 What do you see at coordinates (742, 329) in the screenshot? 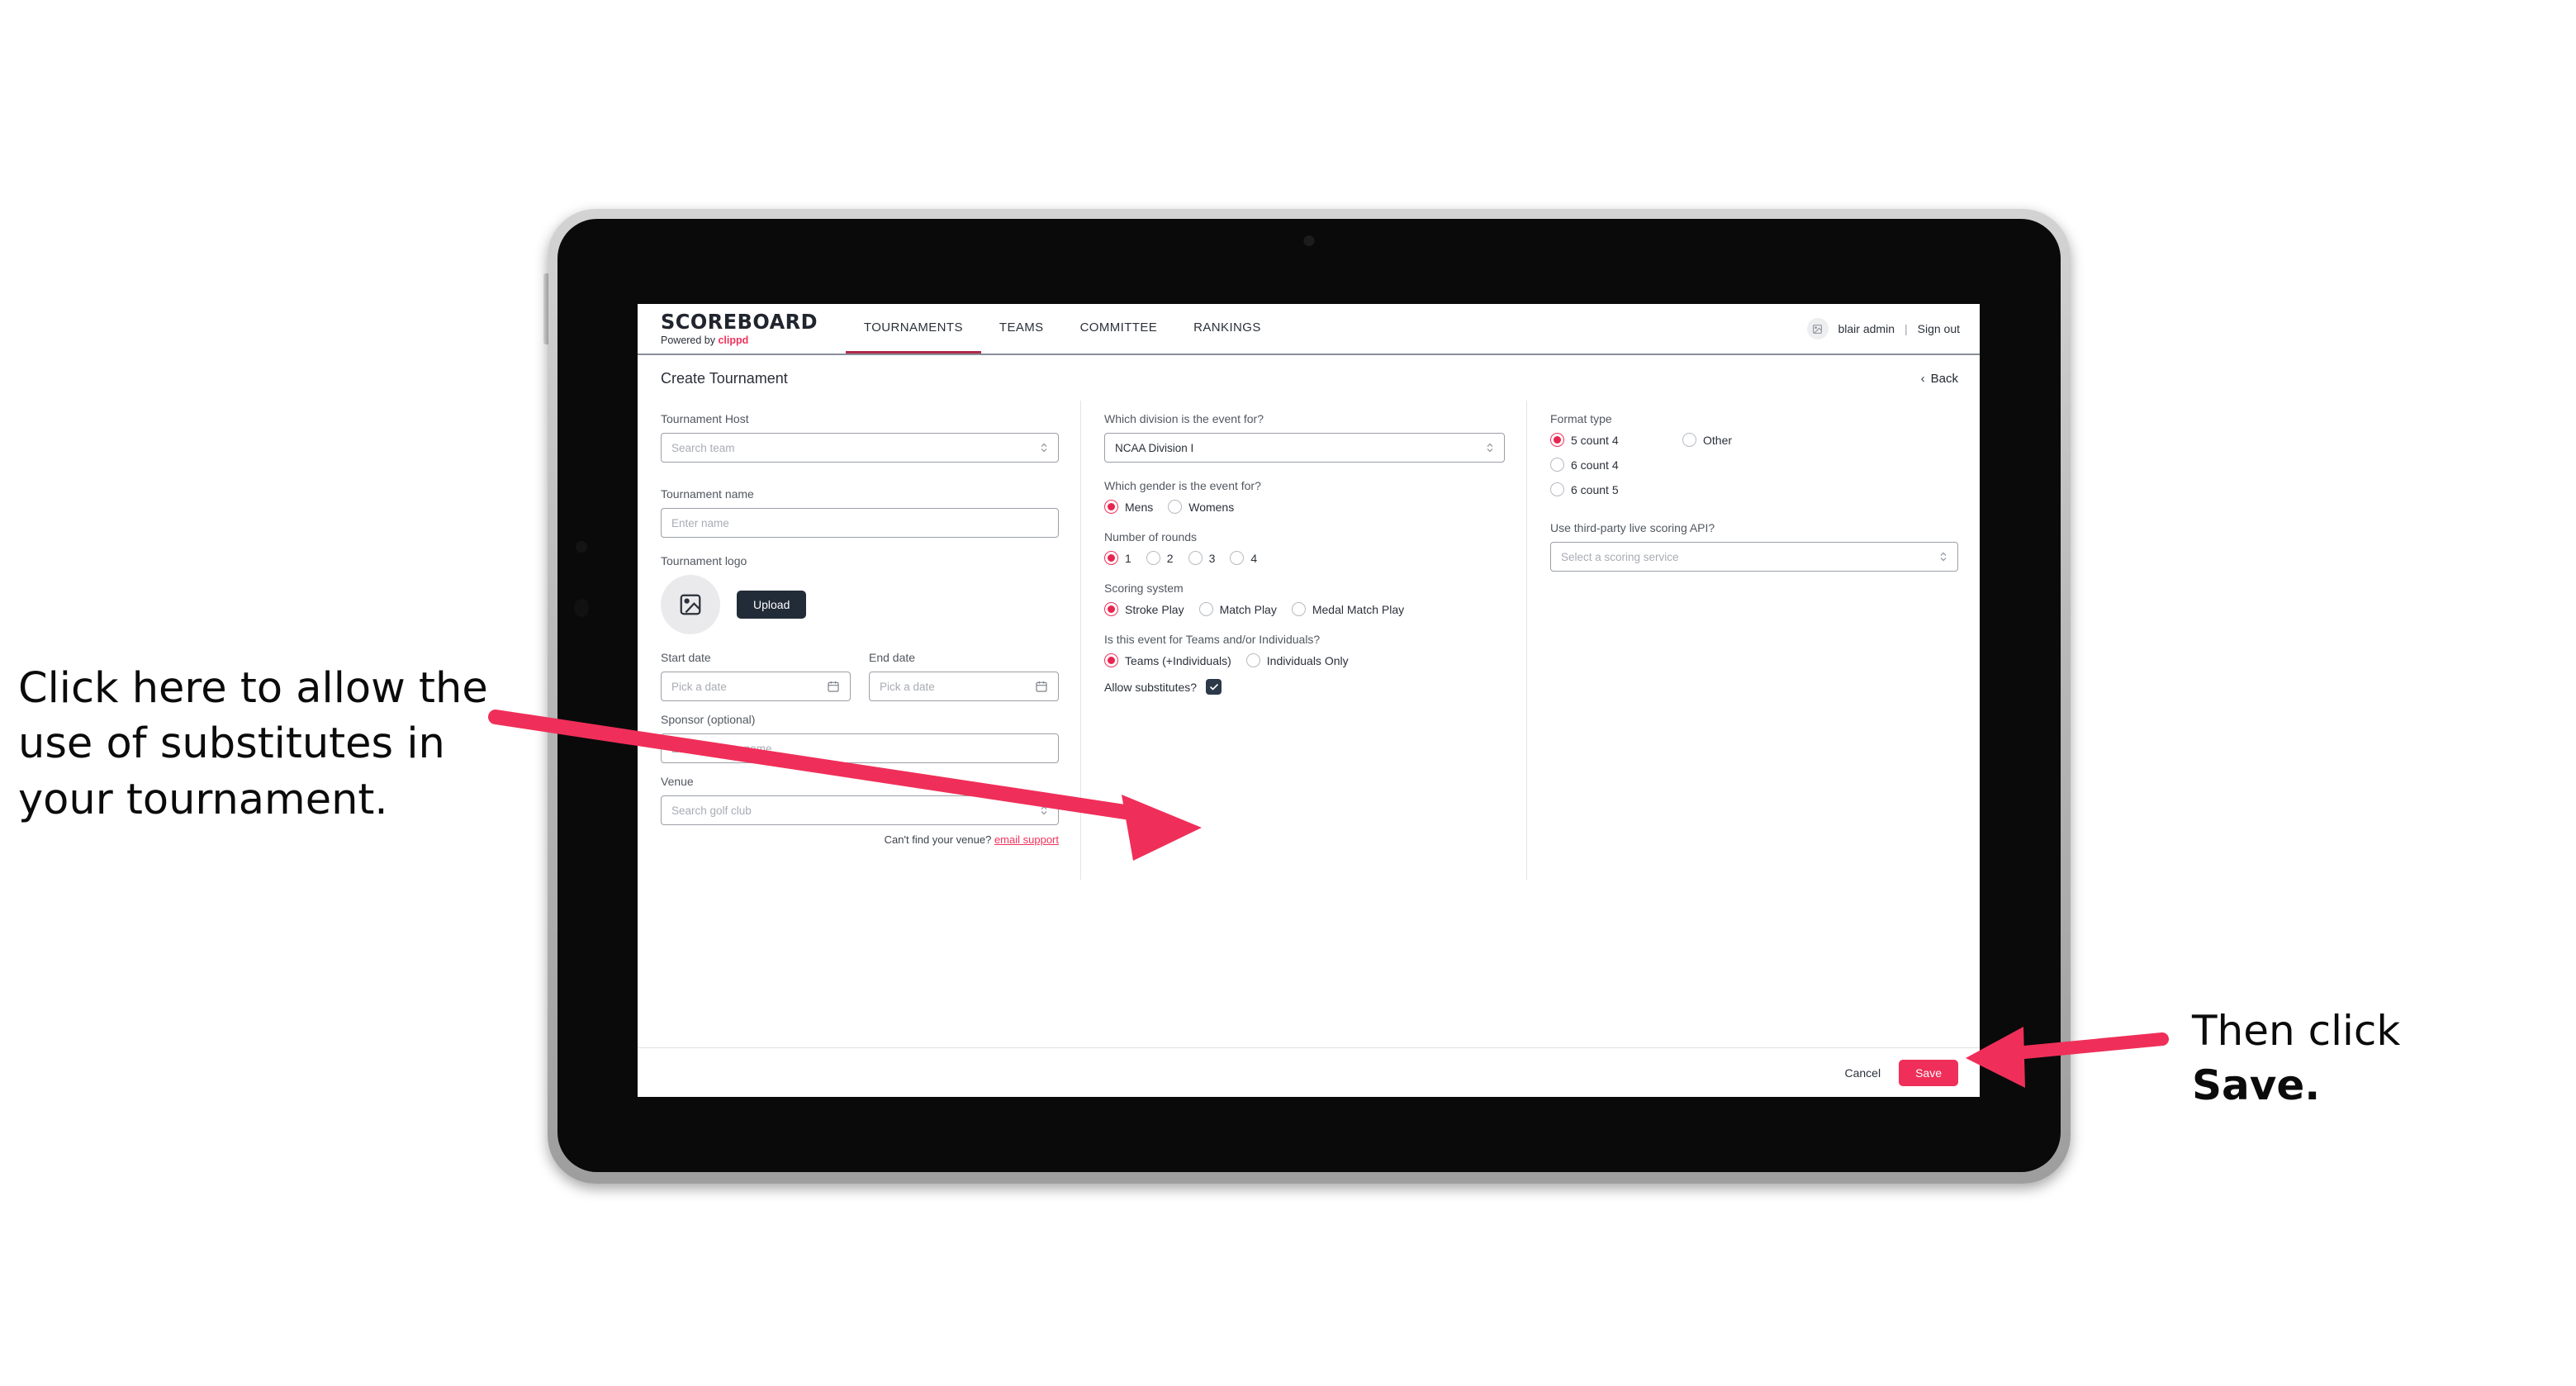
I see `brand-logo: SCOREBOARD Powered by clippd` at bounding box center [742, 329].